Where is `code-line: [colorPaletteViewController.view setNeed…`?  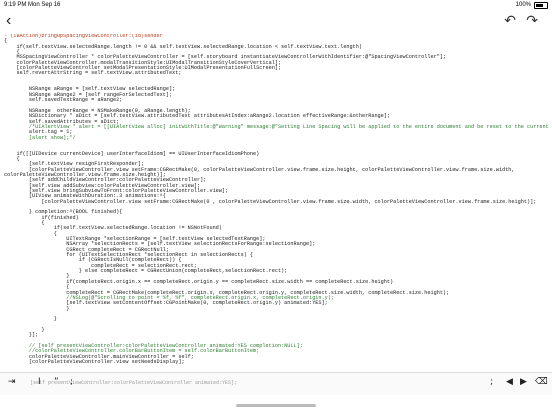 code-line: [colorPaletteViewController.view setNeed… is located at coordinates (94, 361).